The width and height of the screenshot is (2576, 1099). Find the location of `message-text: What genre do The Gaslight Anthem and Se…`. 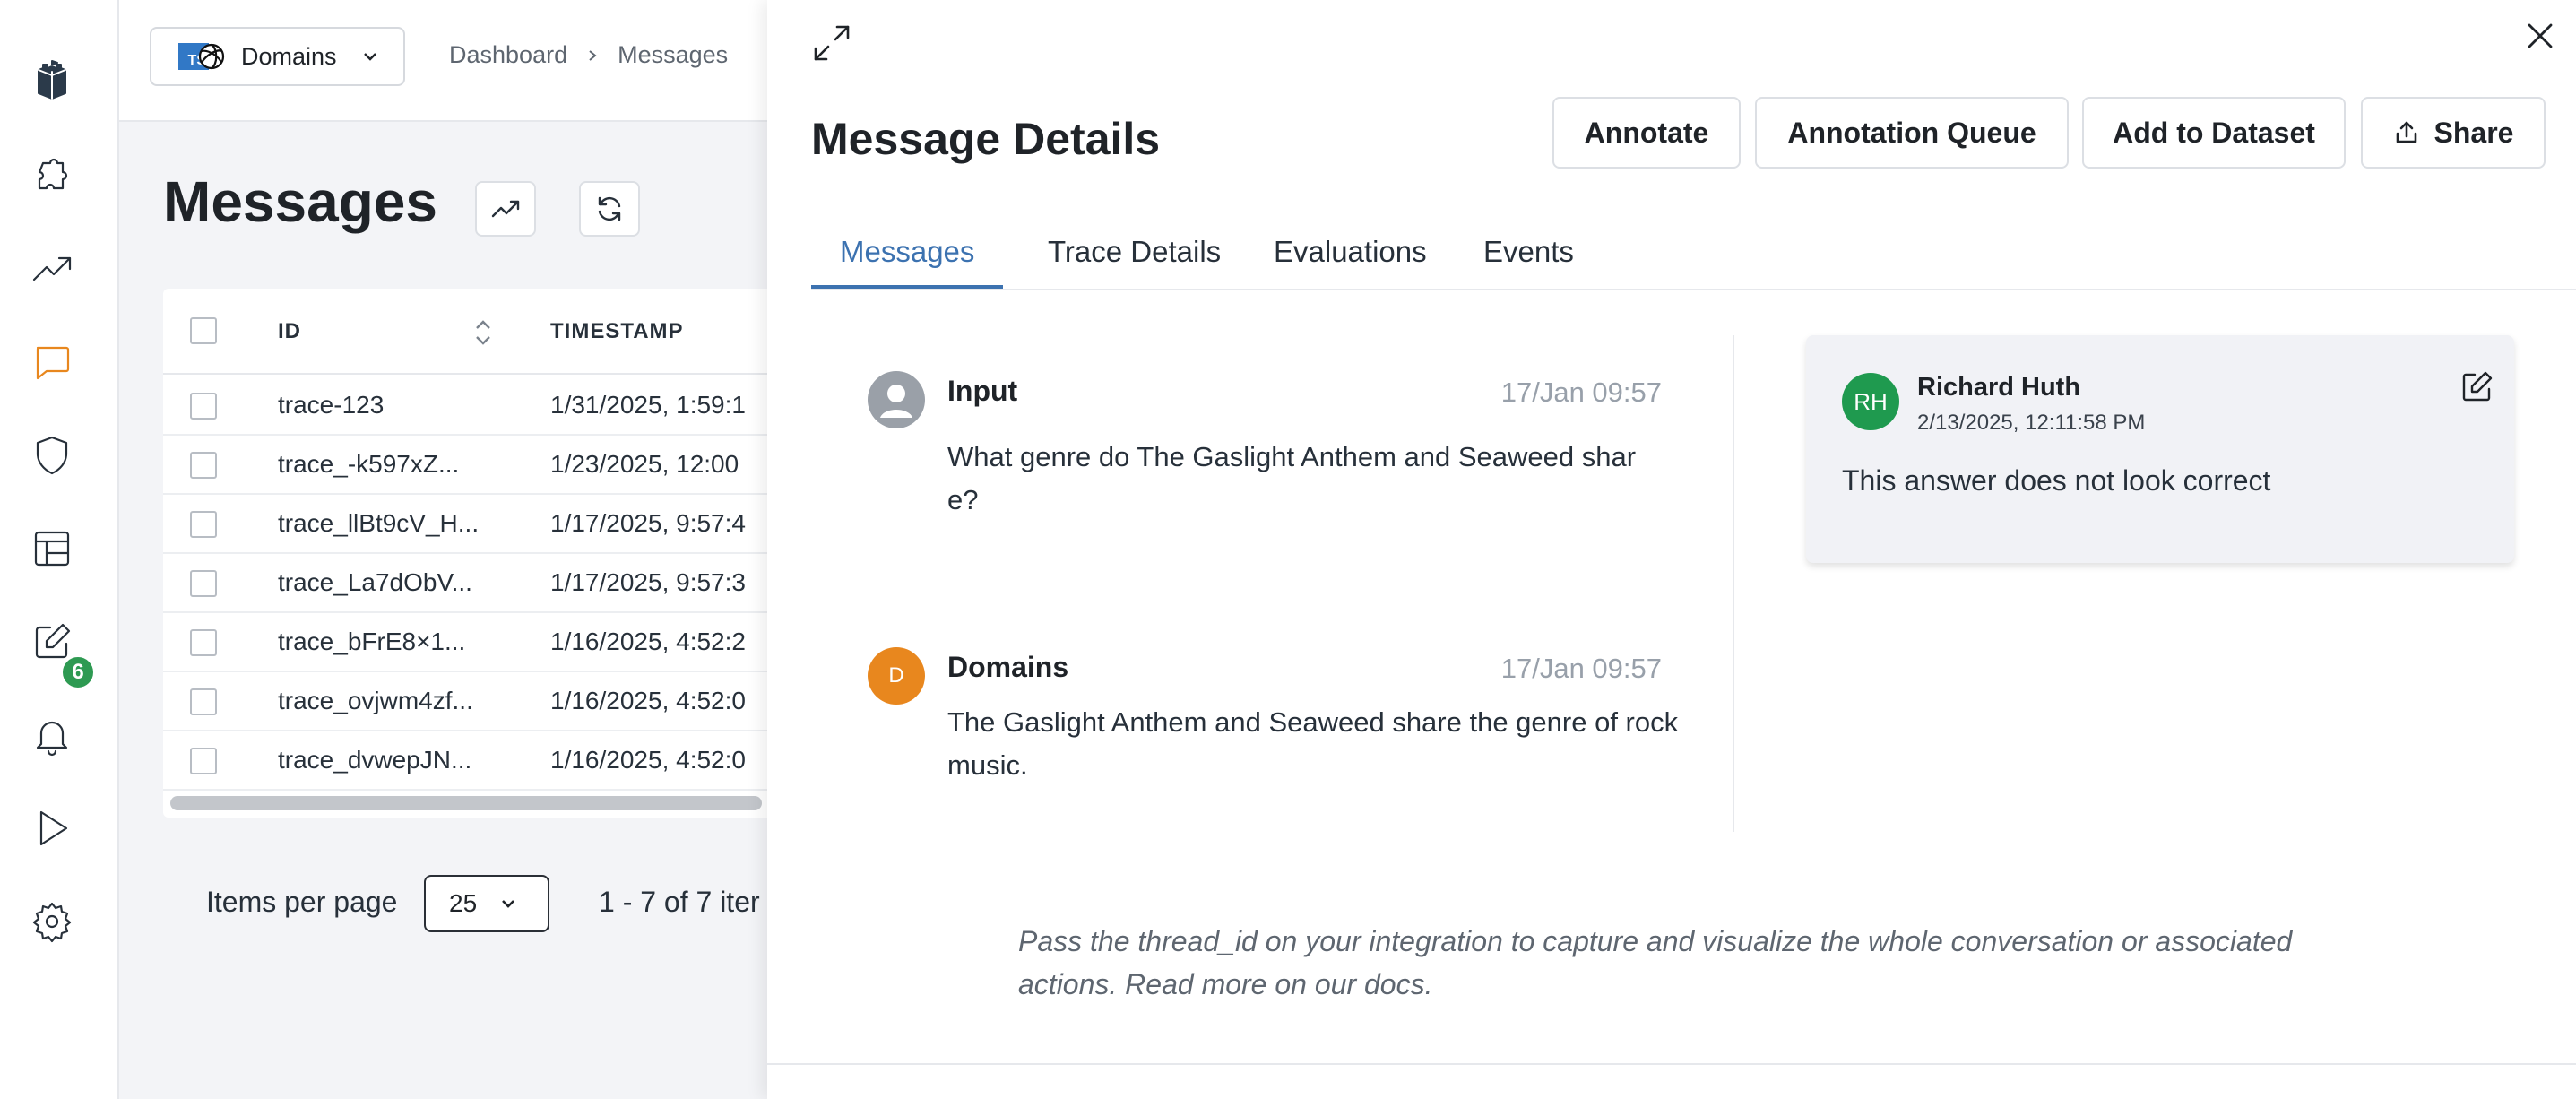

message-text: What genre do The Gaslight Anthem and Se… is located at coordinates (1292, 478).